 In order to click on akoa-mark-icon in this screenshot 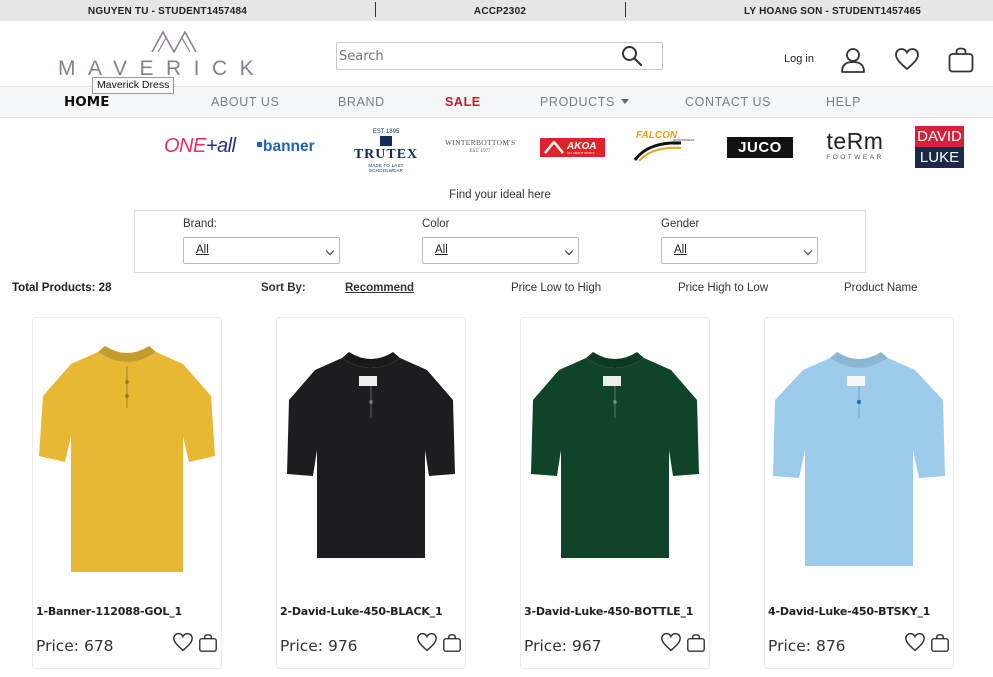, I will do `click(554, 147)`.